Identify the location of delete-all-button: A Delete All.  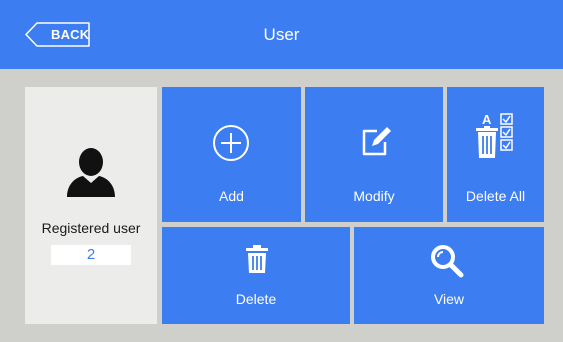
(495, 154).